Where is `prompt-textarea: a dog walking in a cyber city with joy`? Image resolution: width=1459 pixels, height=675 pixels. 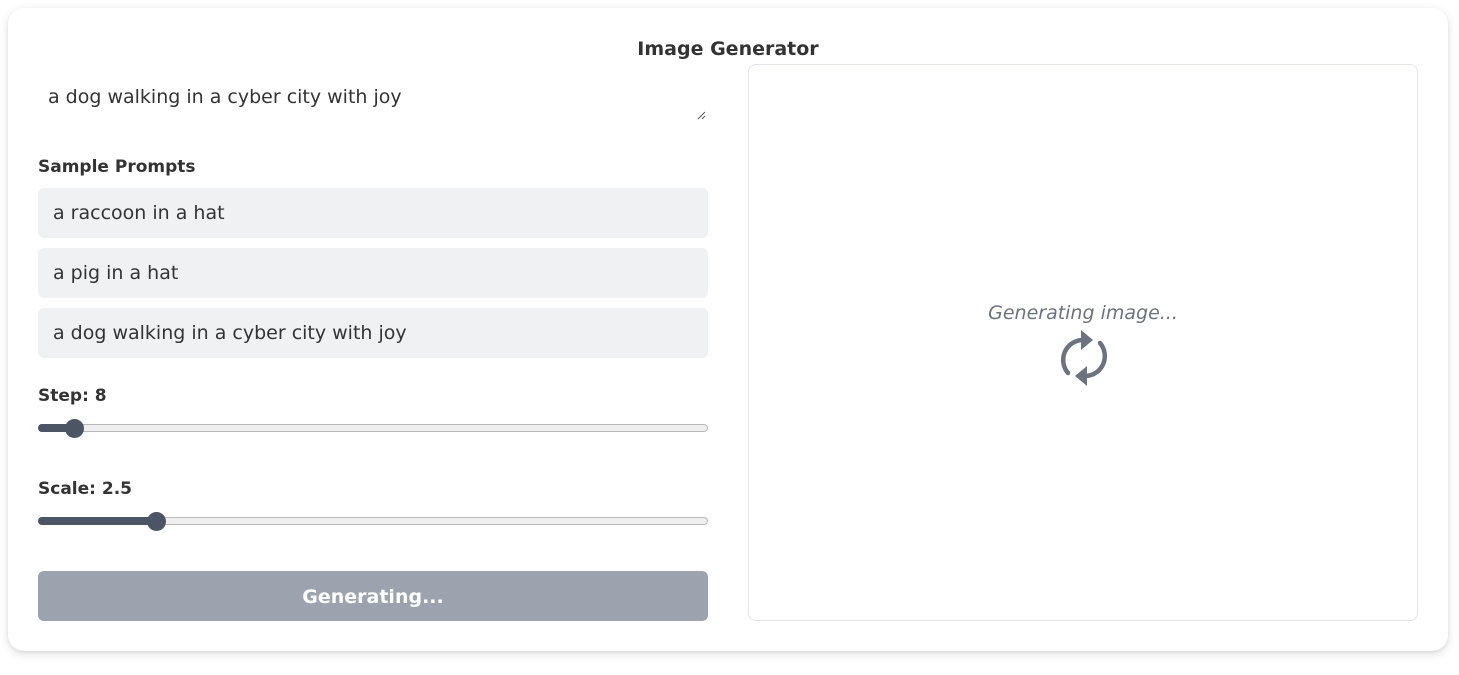
prompt-textarea: a dog walking in a cyber city with joy is located at coordinates (373, 97).